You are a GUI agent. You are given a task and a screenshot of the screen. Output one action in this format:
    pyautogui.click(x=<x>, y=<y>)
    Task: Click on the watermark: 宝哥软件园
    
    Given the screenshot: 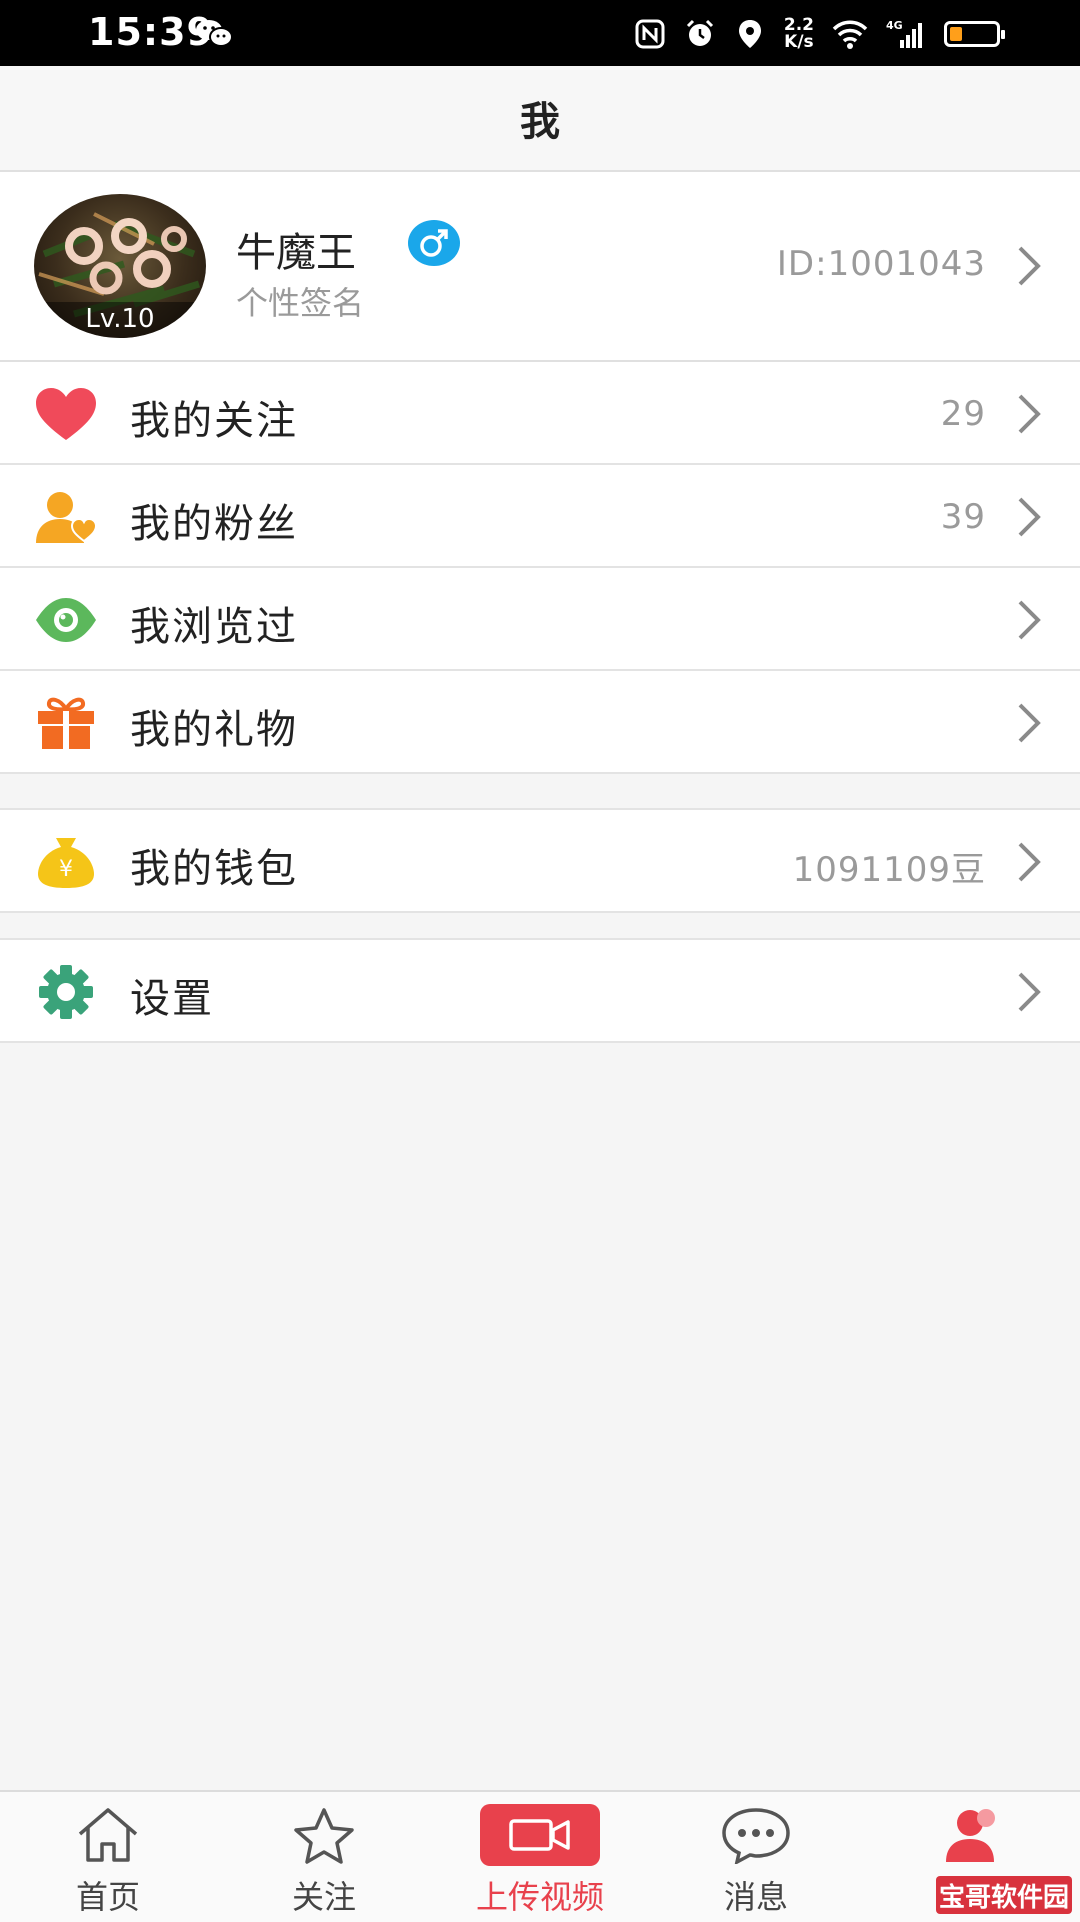 What is the action you would take?
    pyautogui.click(x=1004, y=1895)
    